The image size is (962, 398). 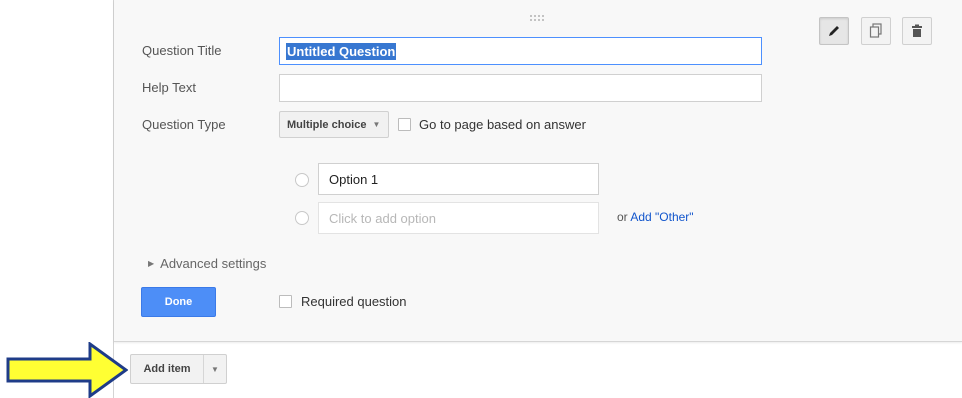 I want to click on expand-triangle-icon: ▶, so click(x=151, y=263).